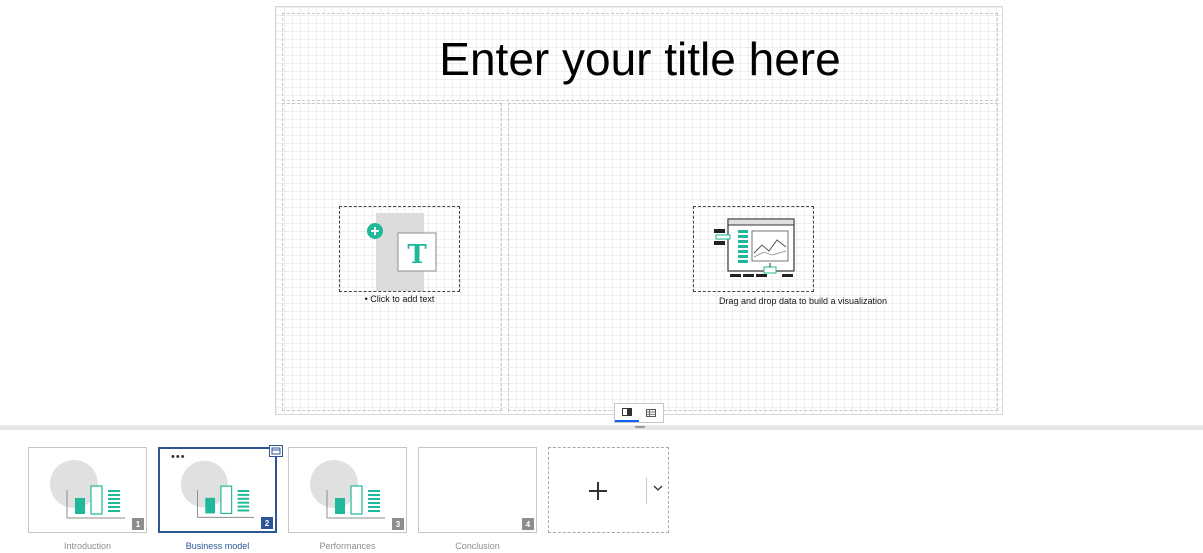 The width and height of the screenshot is (1203, 553). I want to click on grid-view-icon, so click(651, 413).